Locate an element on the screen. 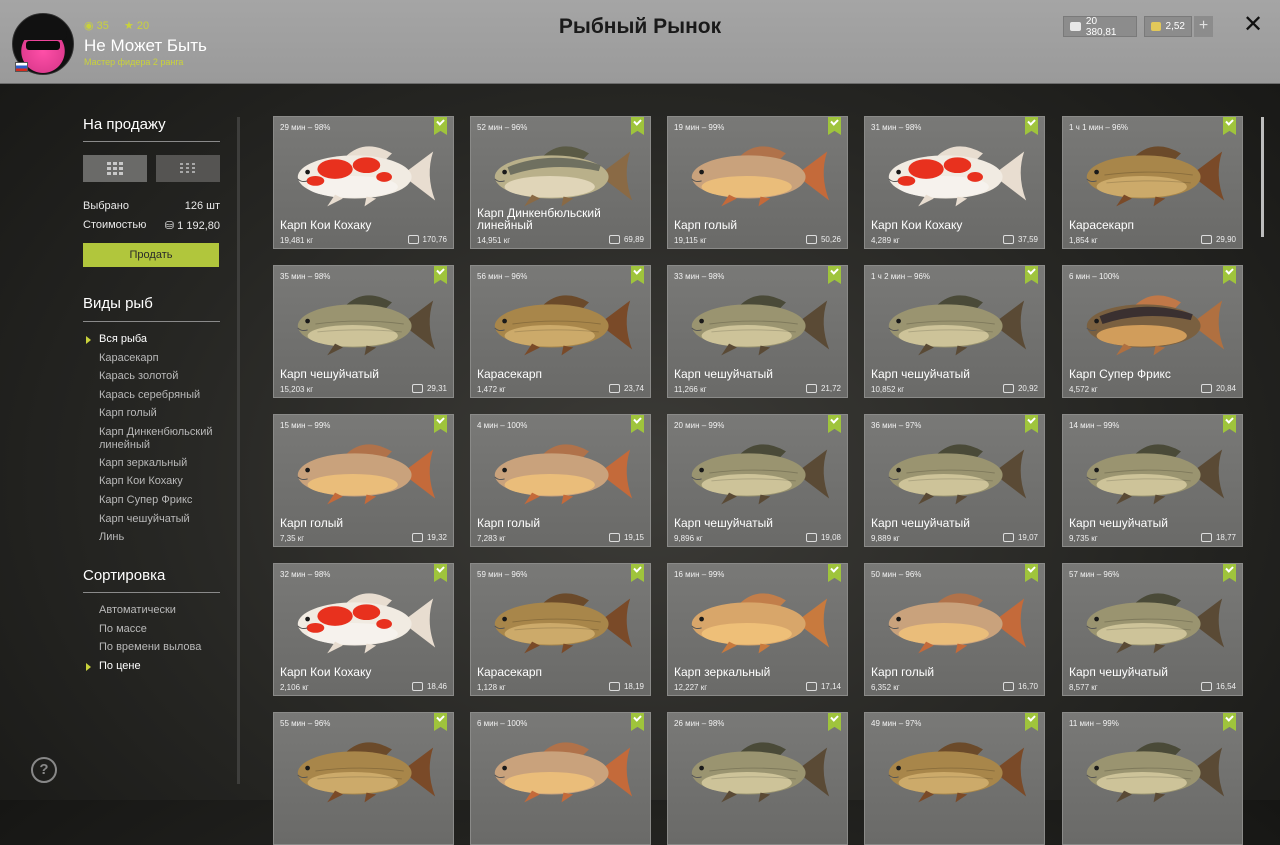 The height and width of the screenshot is (845, 1280). sidebar-divider is located at coordinates (238, 450).